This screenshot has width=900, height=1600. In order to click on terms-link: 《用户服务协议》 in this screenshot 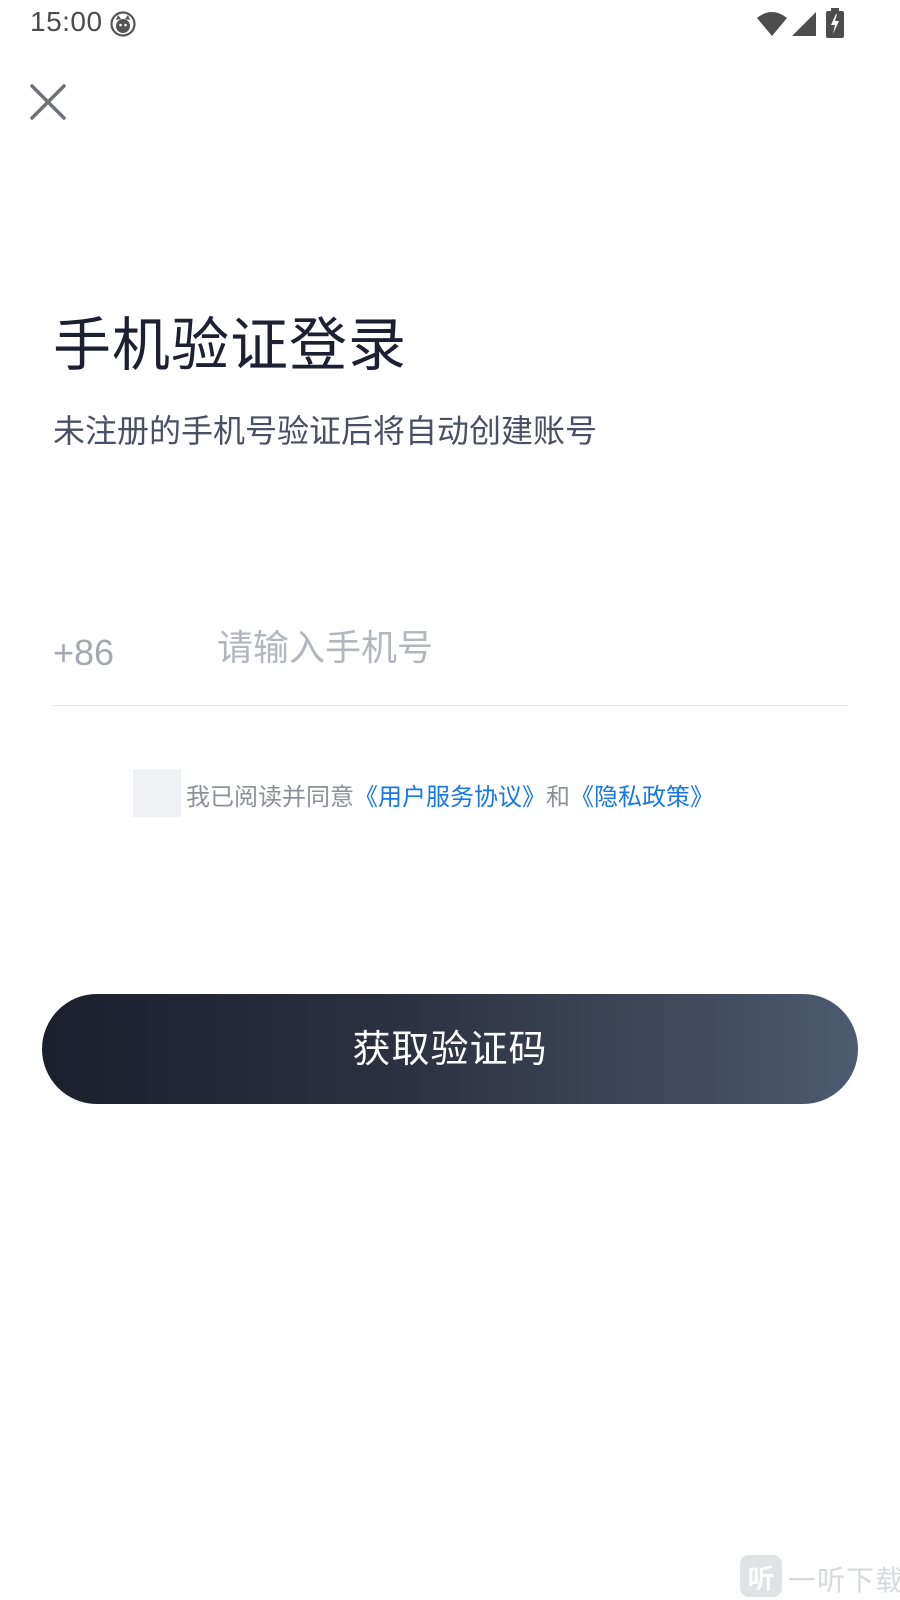, I will do `click(450, 797)`.